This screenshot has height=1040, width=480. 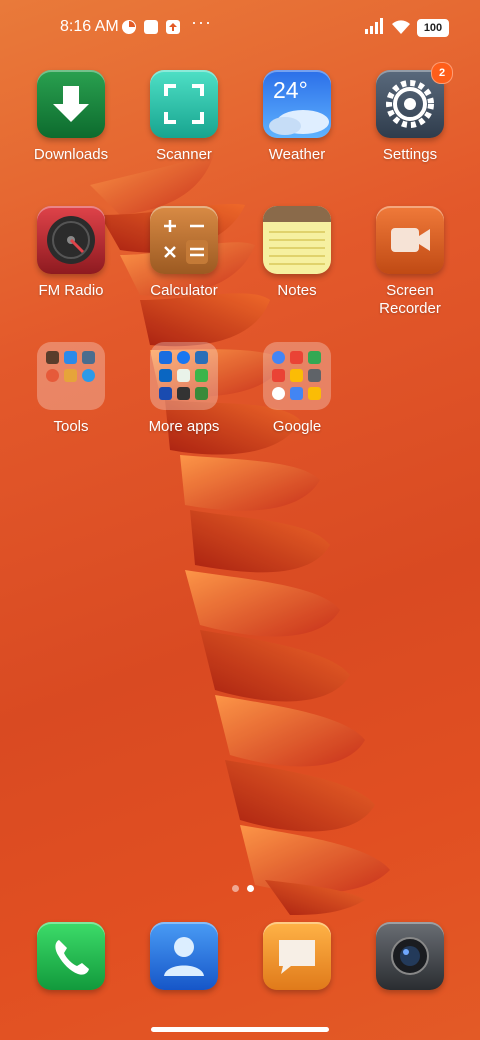 I want to click on messages-icon, so click(x=297, y=956).